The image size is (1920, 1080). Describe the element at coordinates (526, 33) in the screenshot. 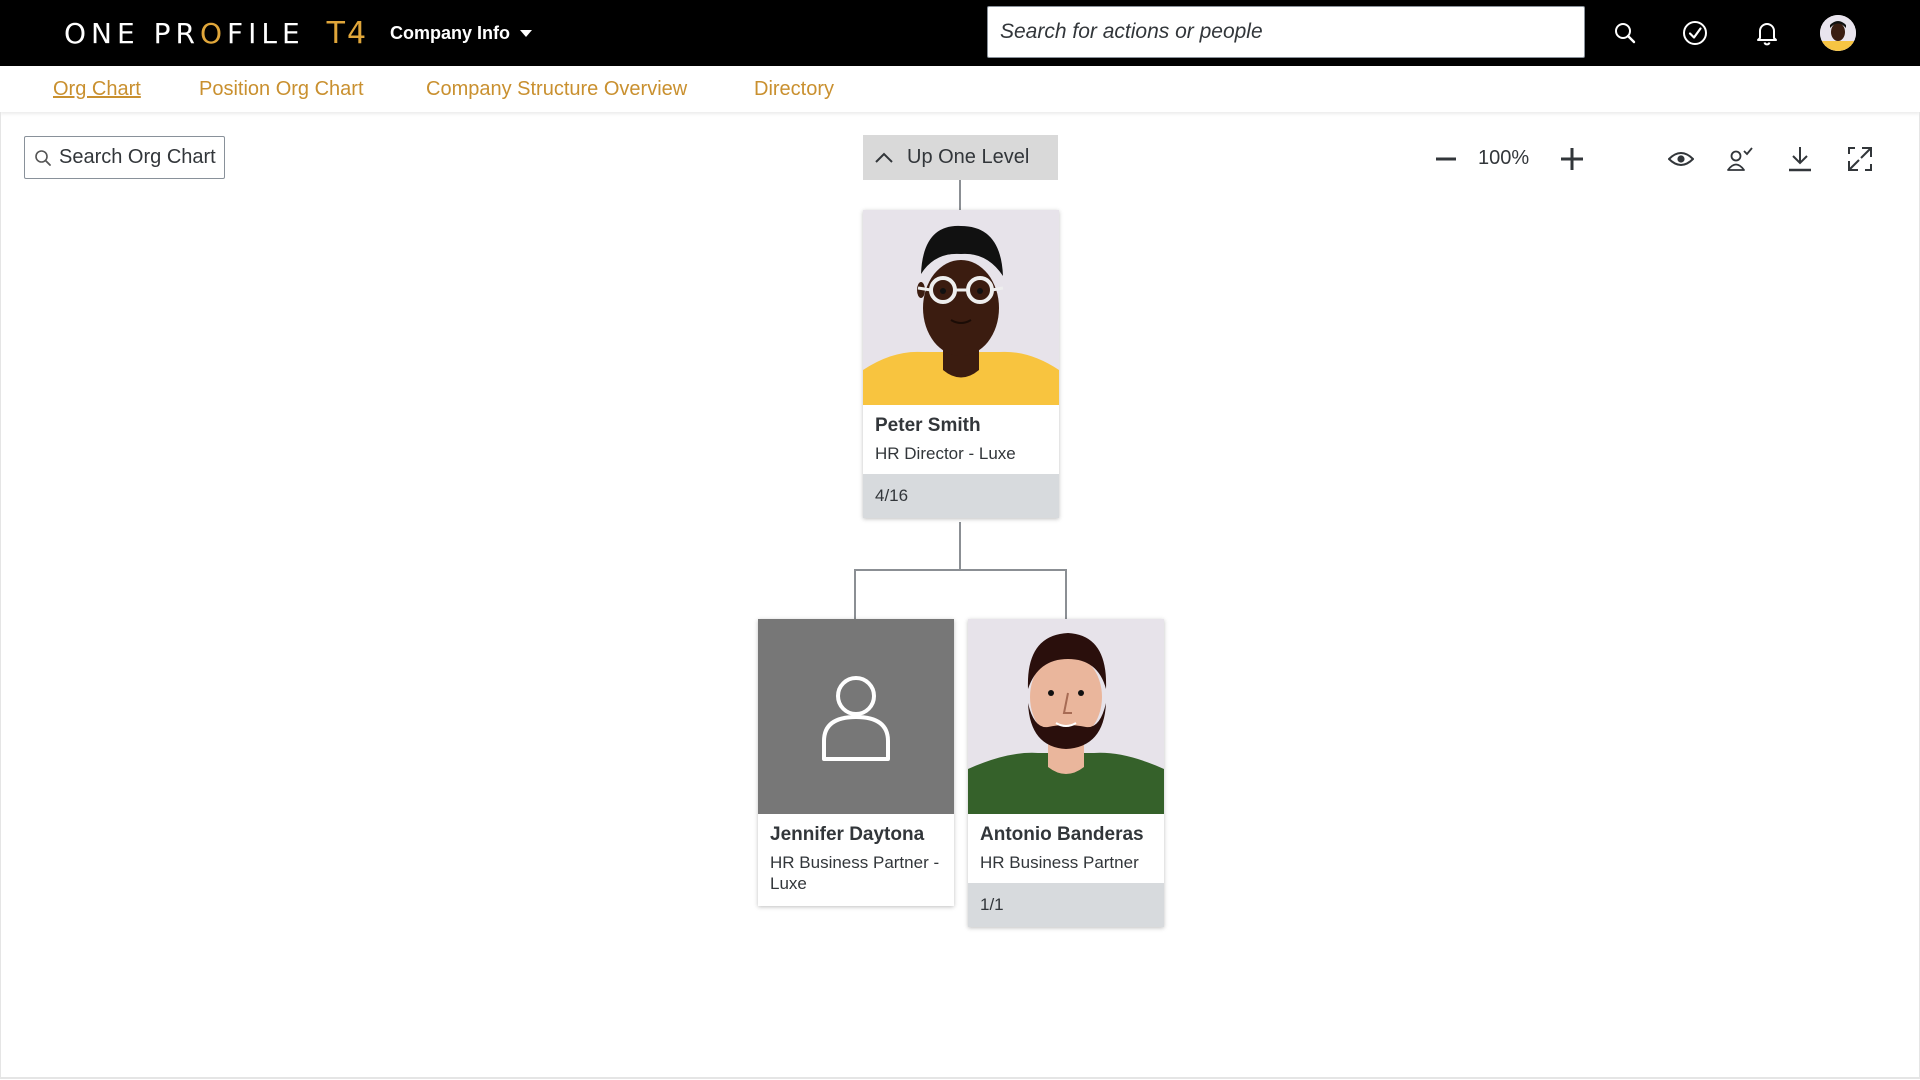

I see `caret-down-icon` at that location.